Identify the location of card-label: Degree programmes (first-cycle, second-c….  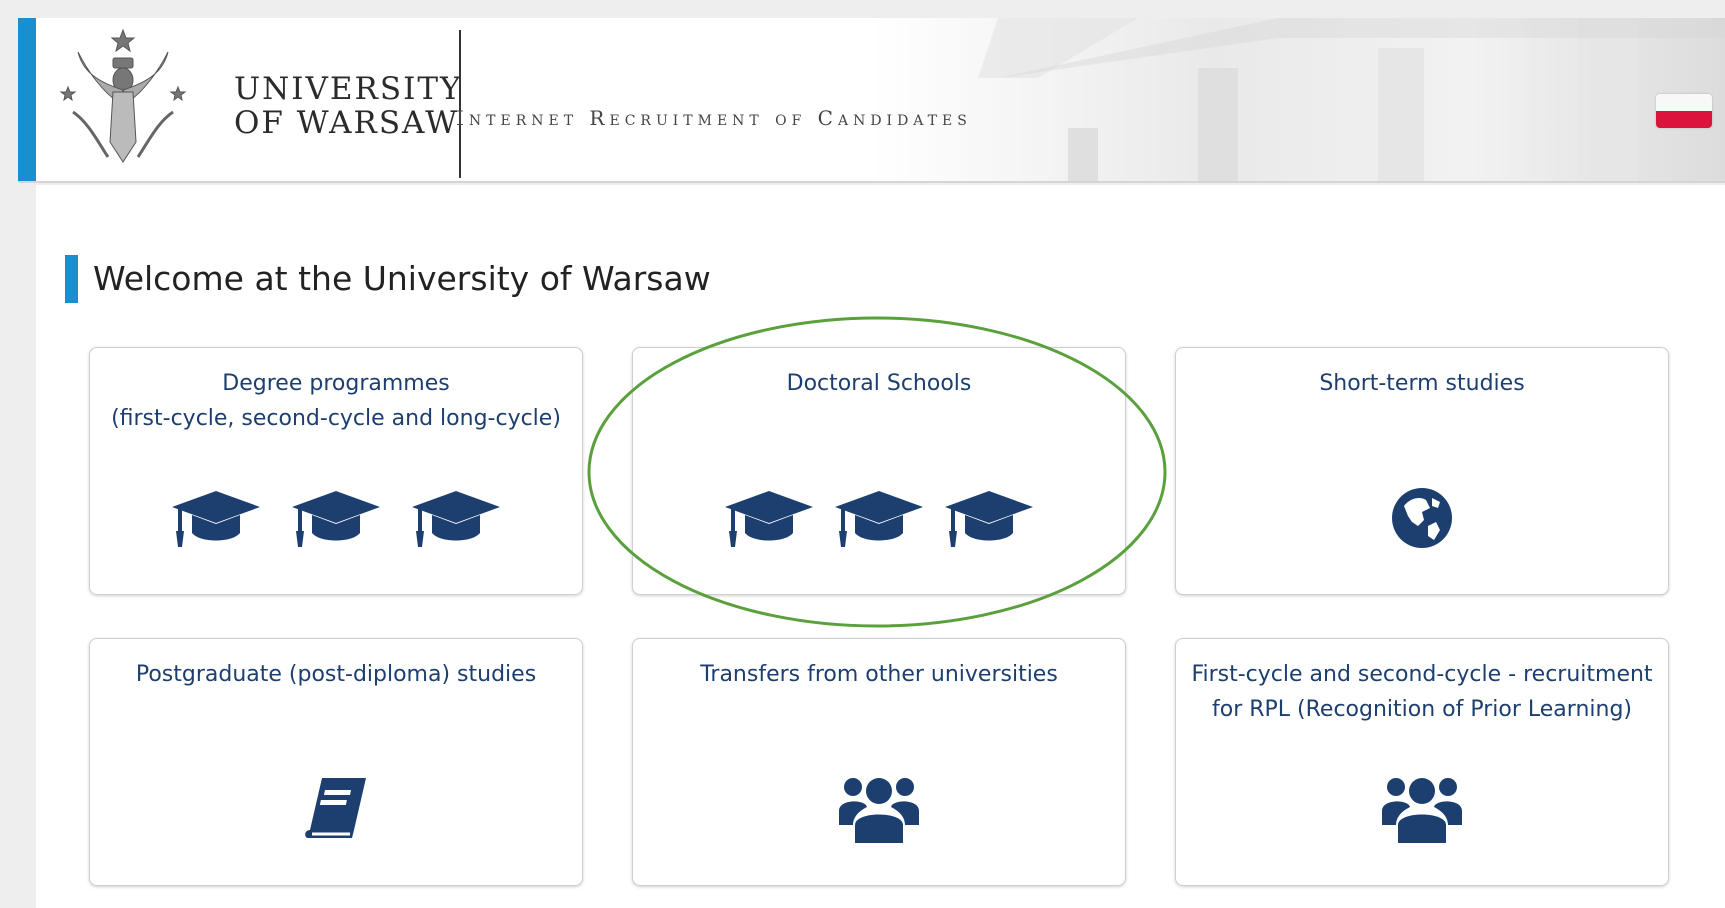
(336, 401).